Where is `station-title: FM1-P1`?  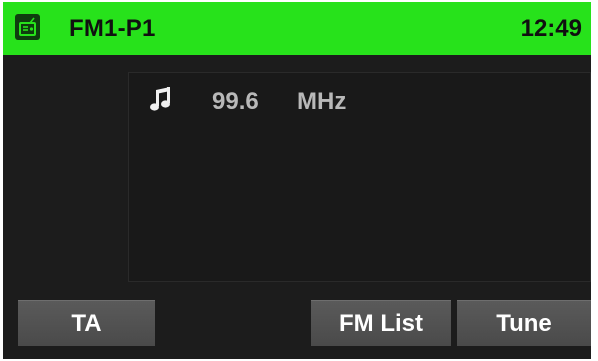 station-title: FM1-P1 is located at coordinates (112, 28).